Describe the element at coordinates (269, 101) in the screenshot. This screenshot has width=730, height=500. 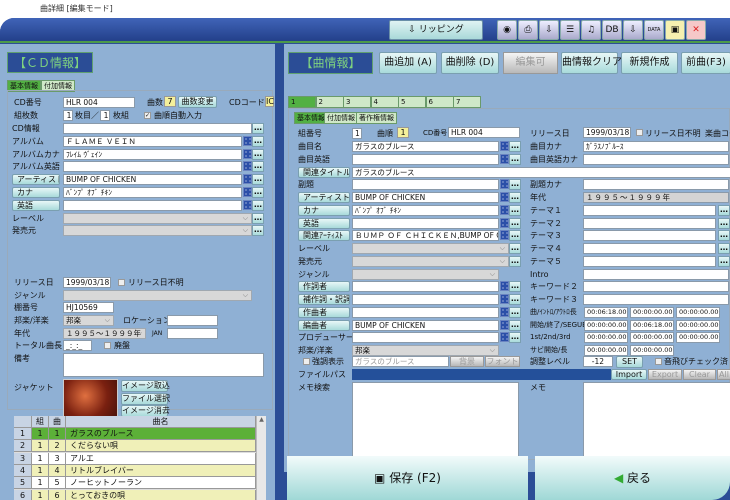
I see `cd-code-input: IC` at that location.